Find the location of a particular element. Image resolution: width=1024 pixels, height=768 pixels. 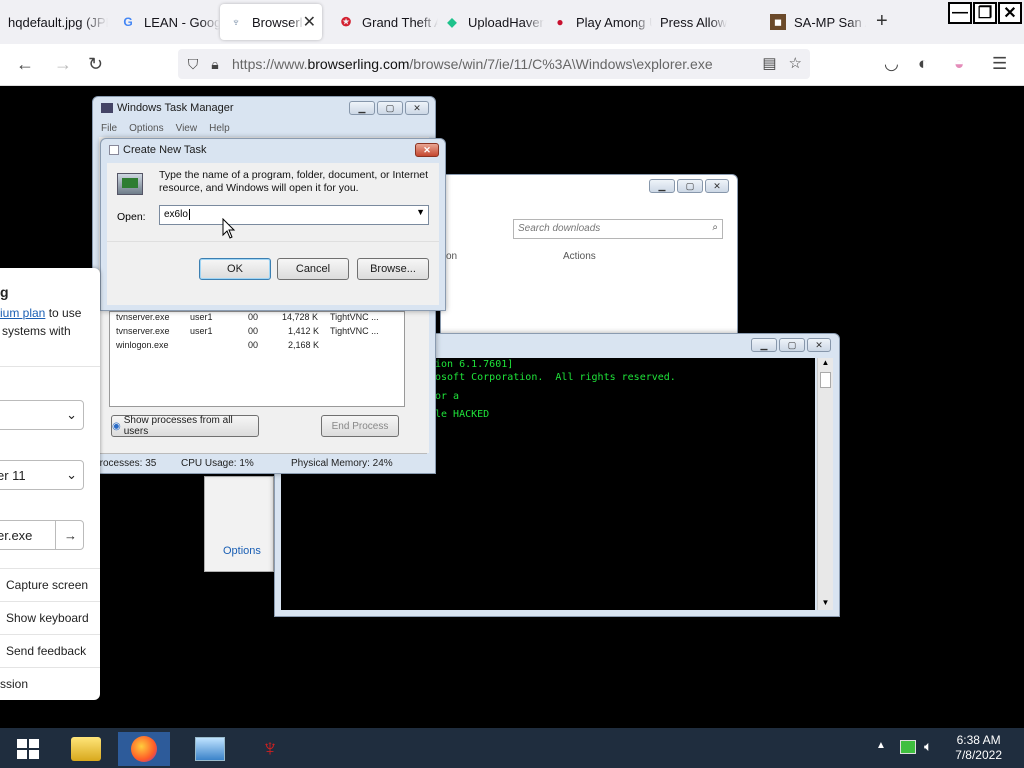

red-emblem-icon: ♆ is located at coordinates (270, 748).